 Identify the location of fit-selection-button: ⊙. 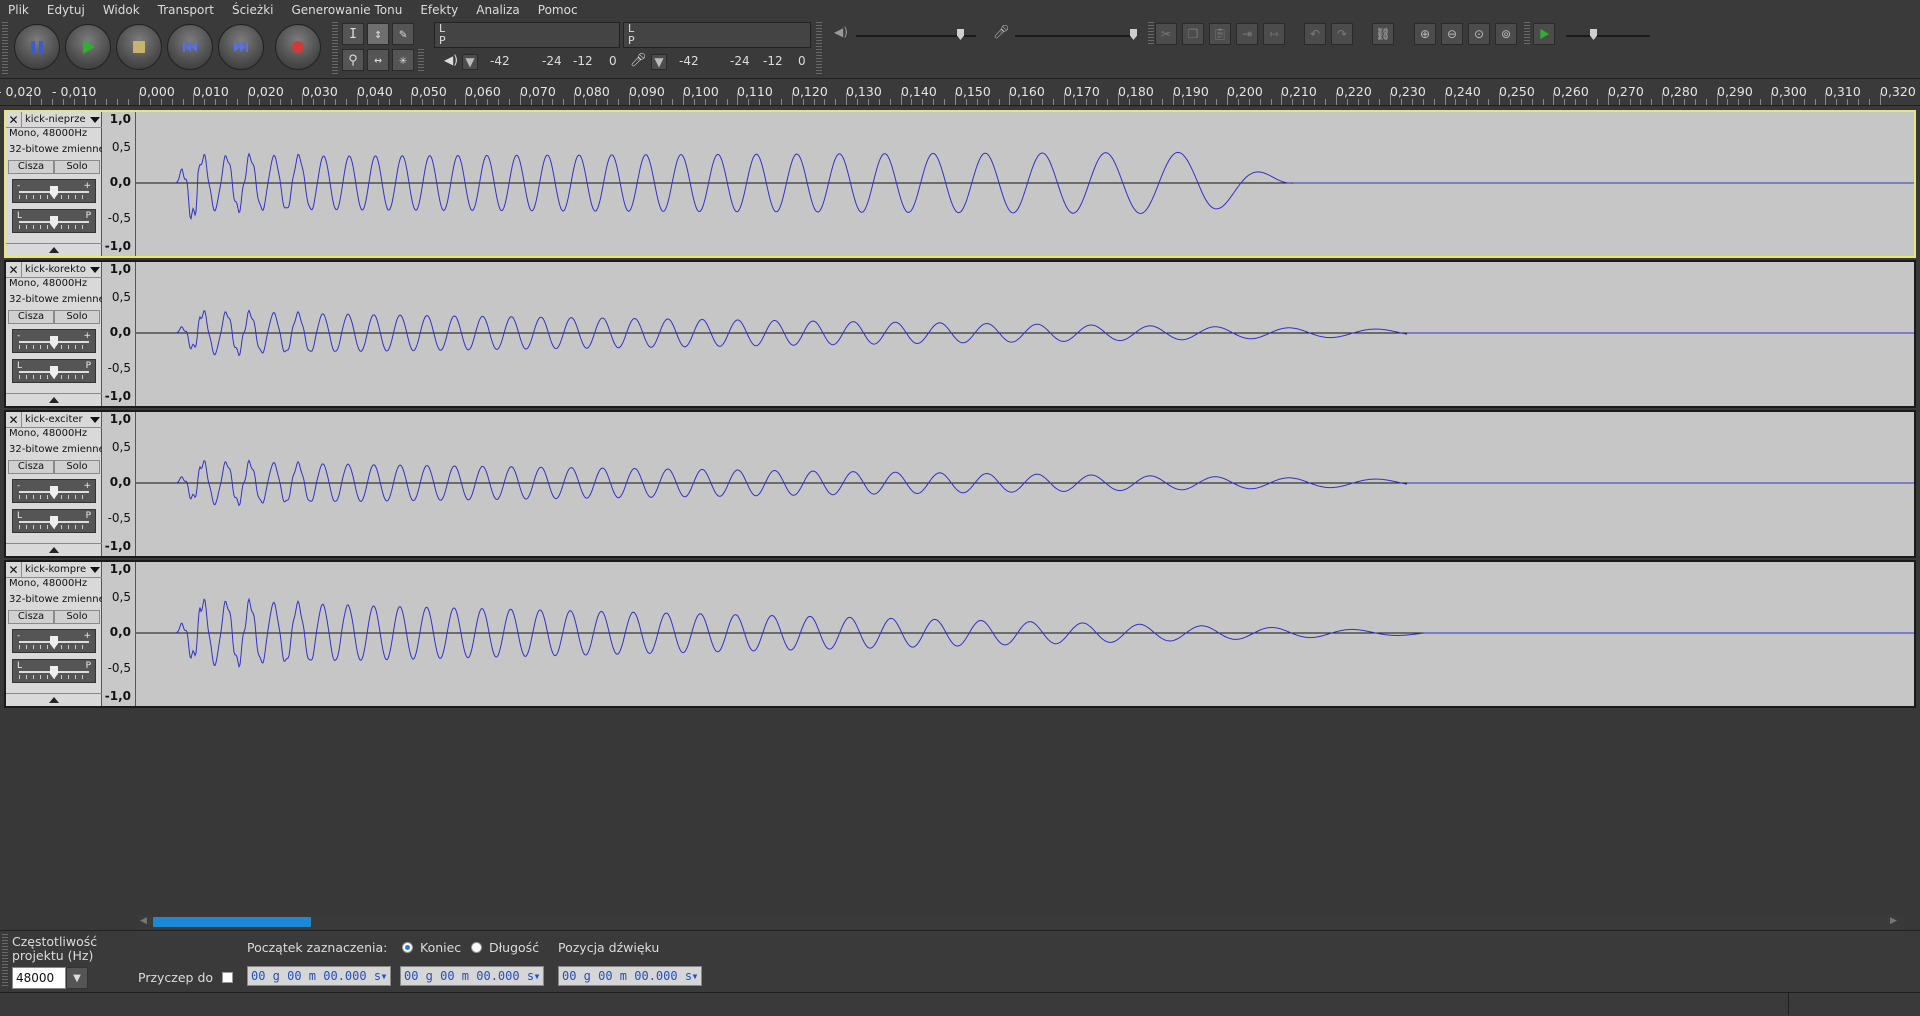
(1479, 34).